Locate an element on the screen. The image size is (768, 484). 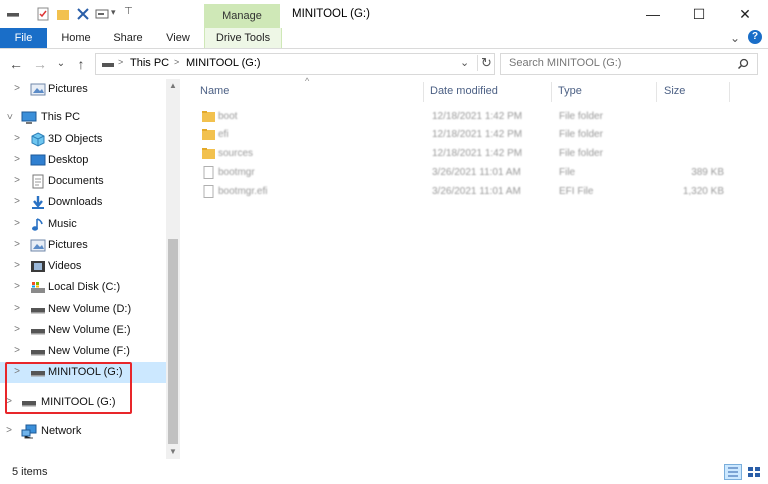
forward-button: → is located at coordinates (40, 64).